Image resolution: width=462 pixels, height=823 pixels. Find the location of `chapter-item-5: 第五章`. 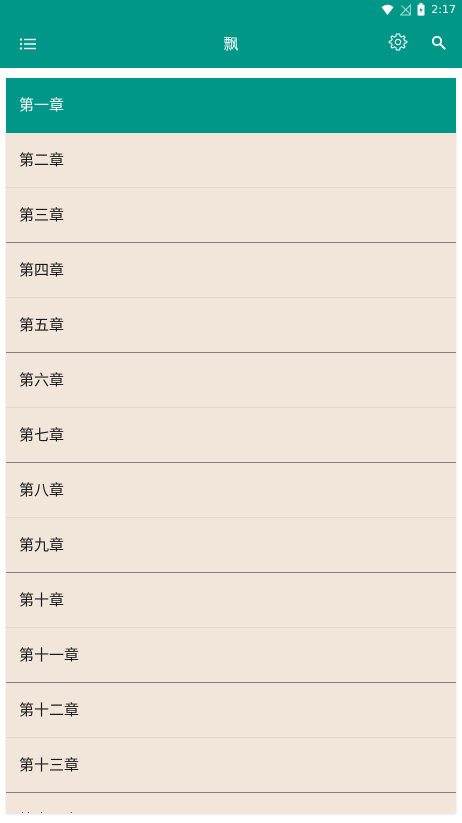

chapter-item-5: 第五章 is located at coordinates (231, 325).